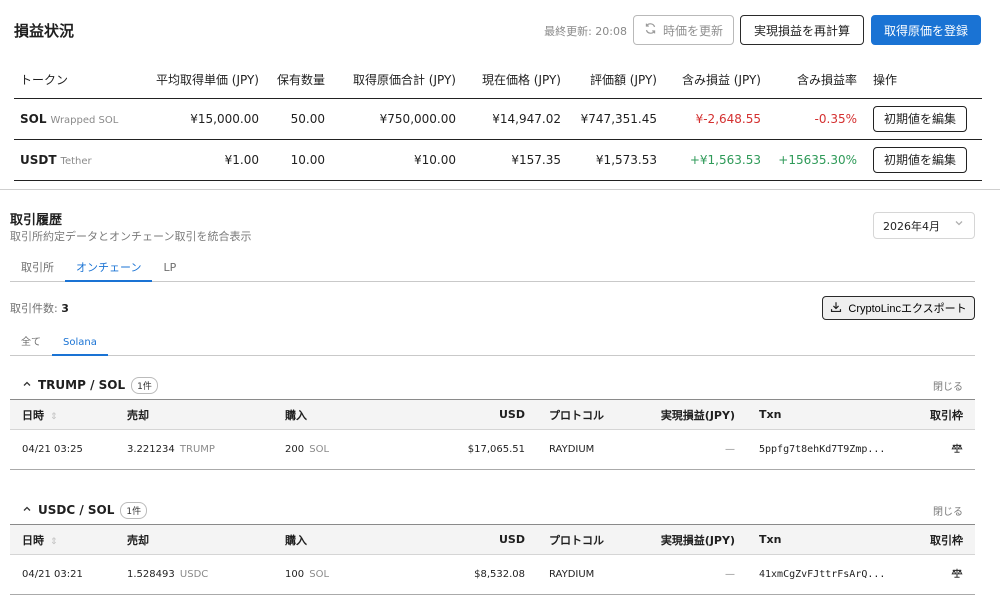  I want to click on action-cell: 初期値を編集, so click(924, 160).